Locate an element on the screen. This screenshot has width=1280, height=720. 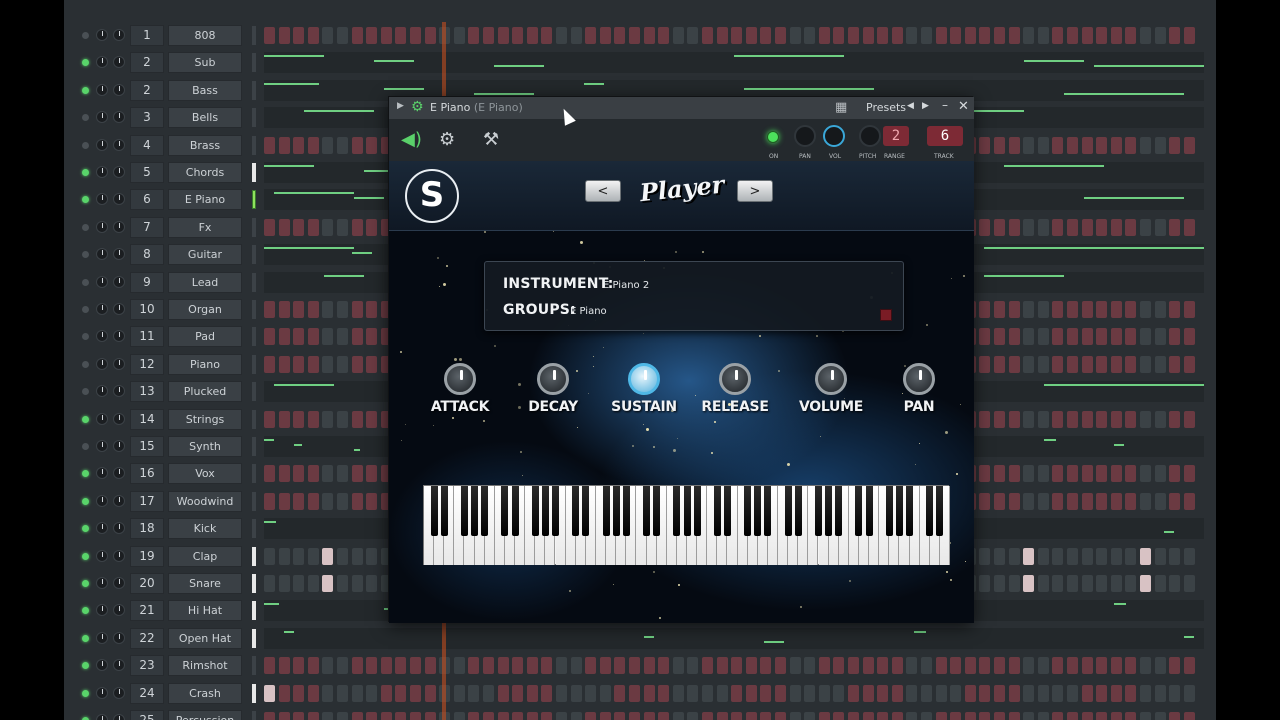
channel-name-button: Bells is located at coordinates (205, 118).